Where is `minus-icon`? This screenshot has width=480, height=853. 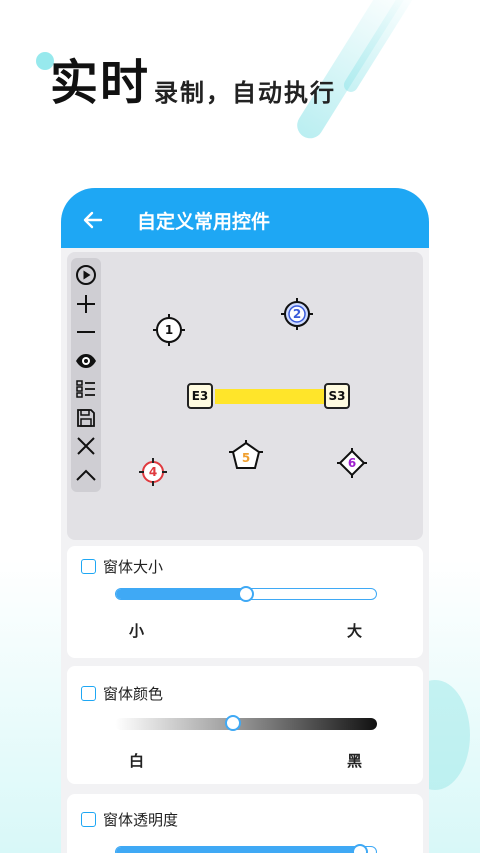
minus-icon is located at coordinates (86, 332).